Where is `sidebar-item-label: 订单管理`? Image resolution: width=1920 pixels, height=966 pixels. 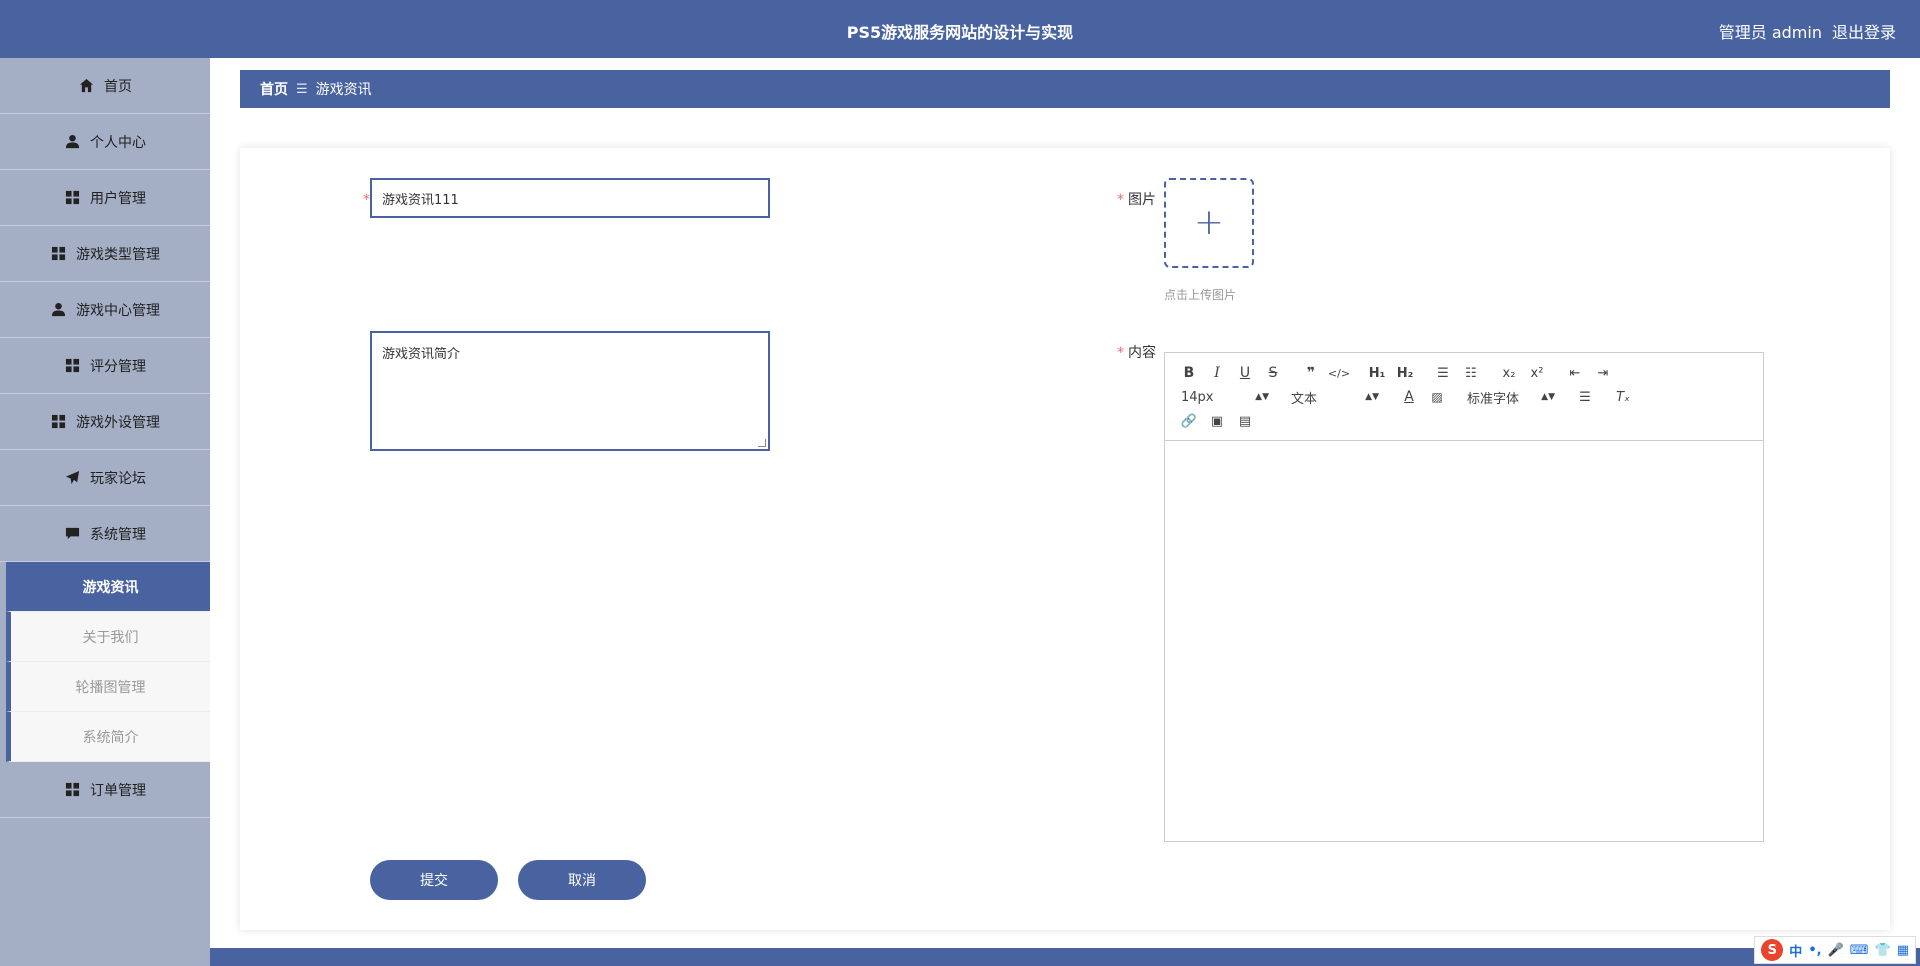
sidebar-item-label: 订单管理 is located at coordinates (118, 790).